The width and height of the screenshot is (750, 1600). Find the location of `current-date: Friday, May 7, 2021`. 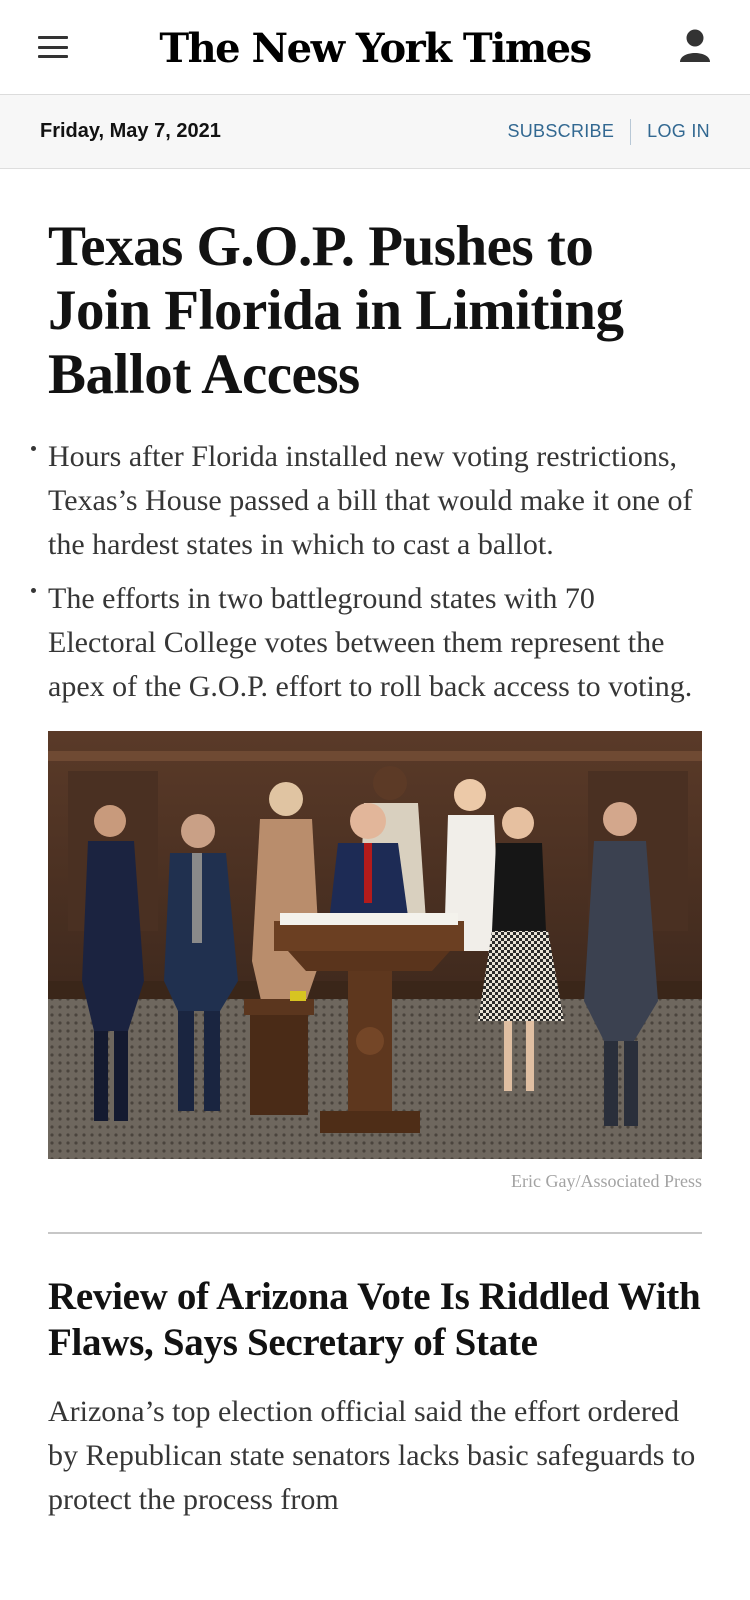

current-date: Friday, May 7, 2021 is located at coordinates (130, 131).